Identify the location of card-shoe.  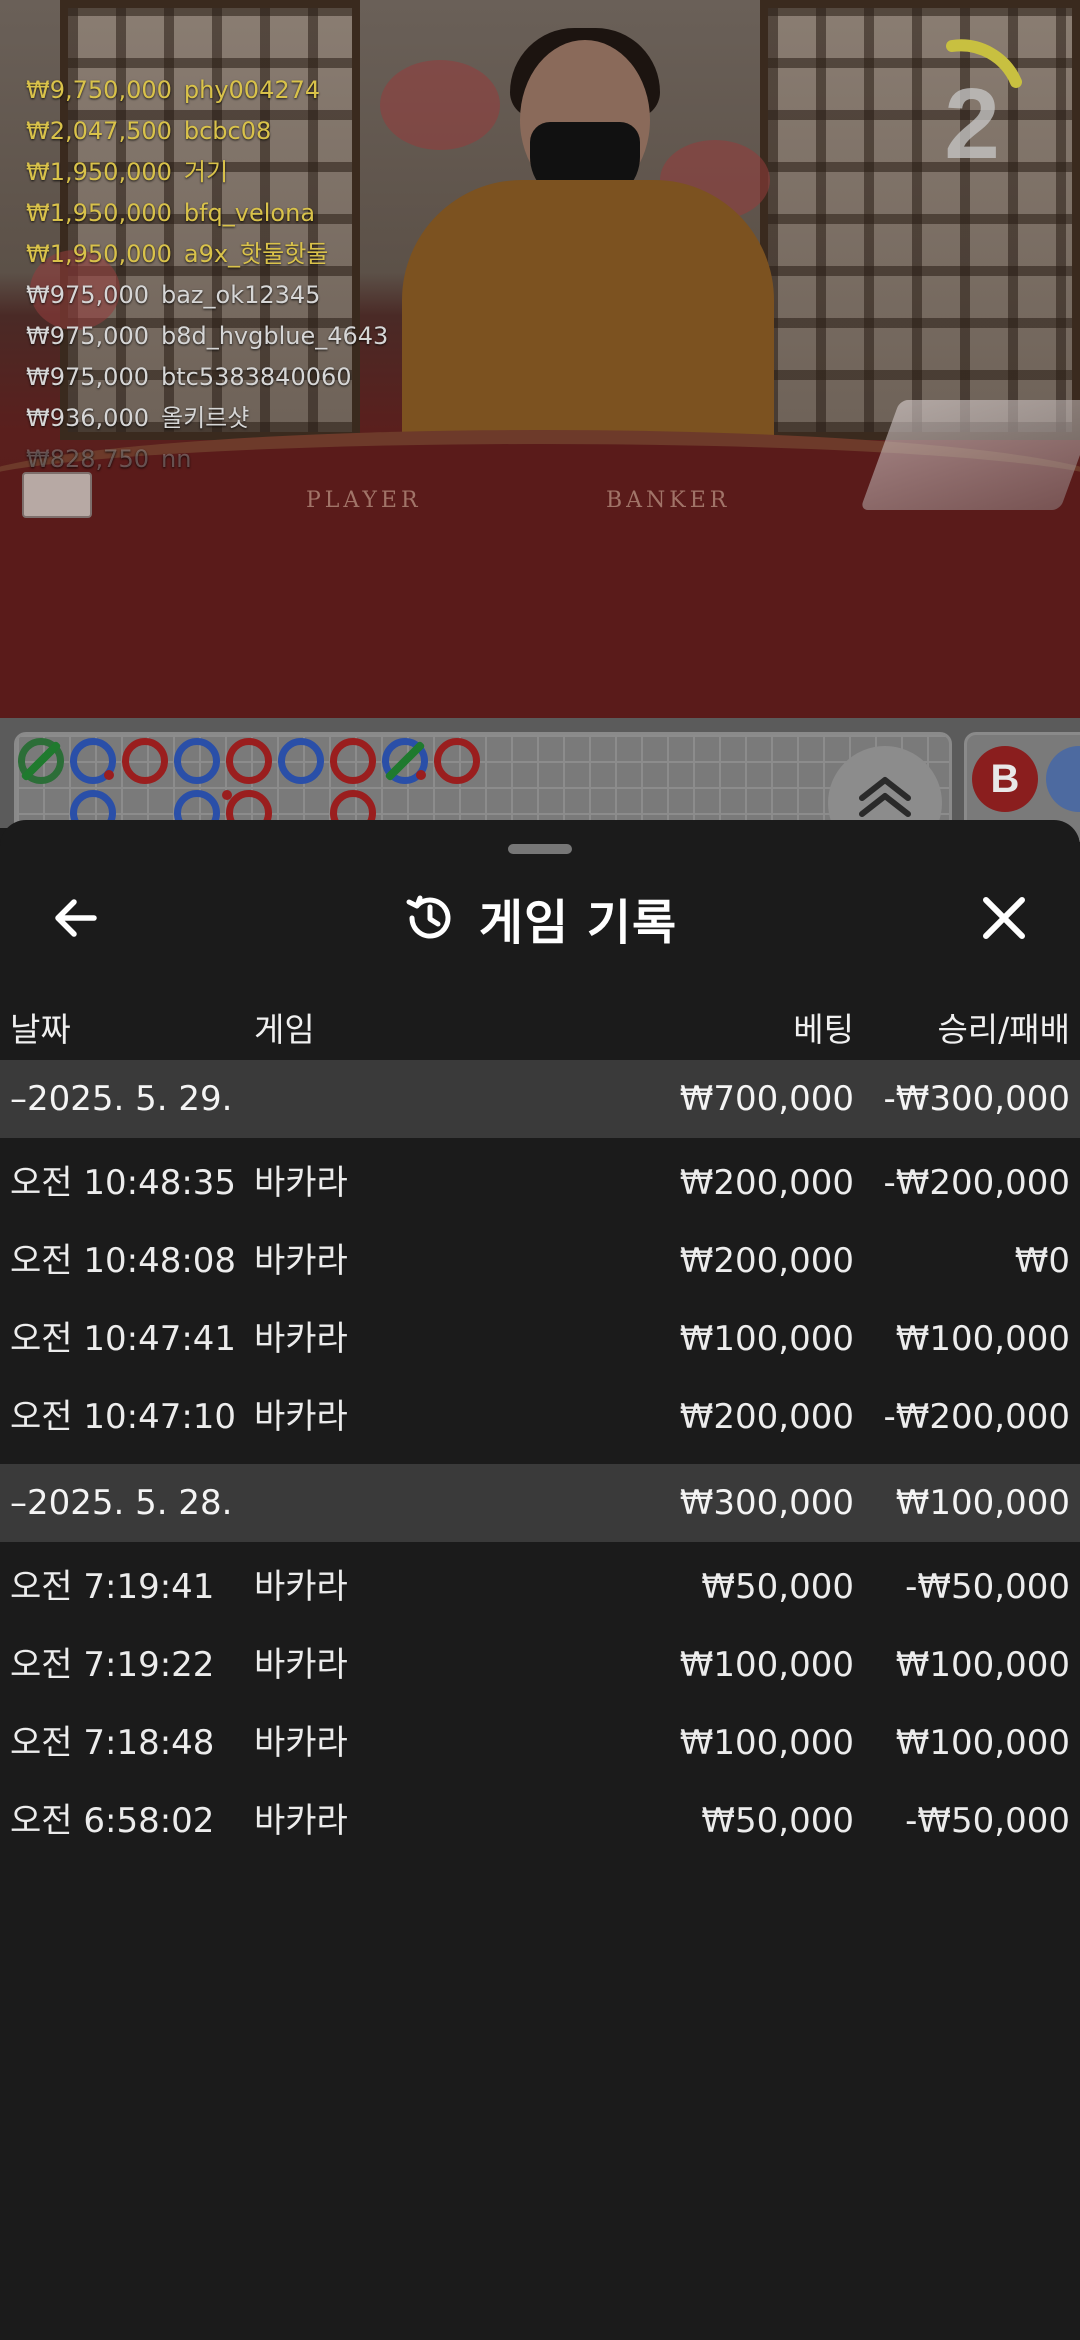
(969, 455).